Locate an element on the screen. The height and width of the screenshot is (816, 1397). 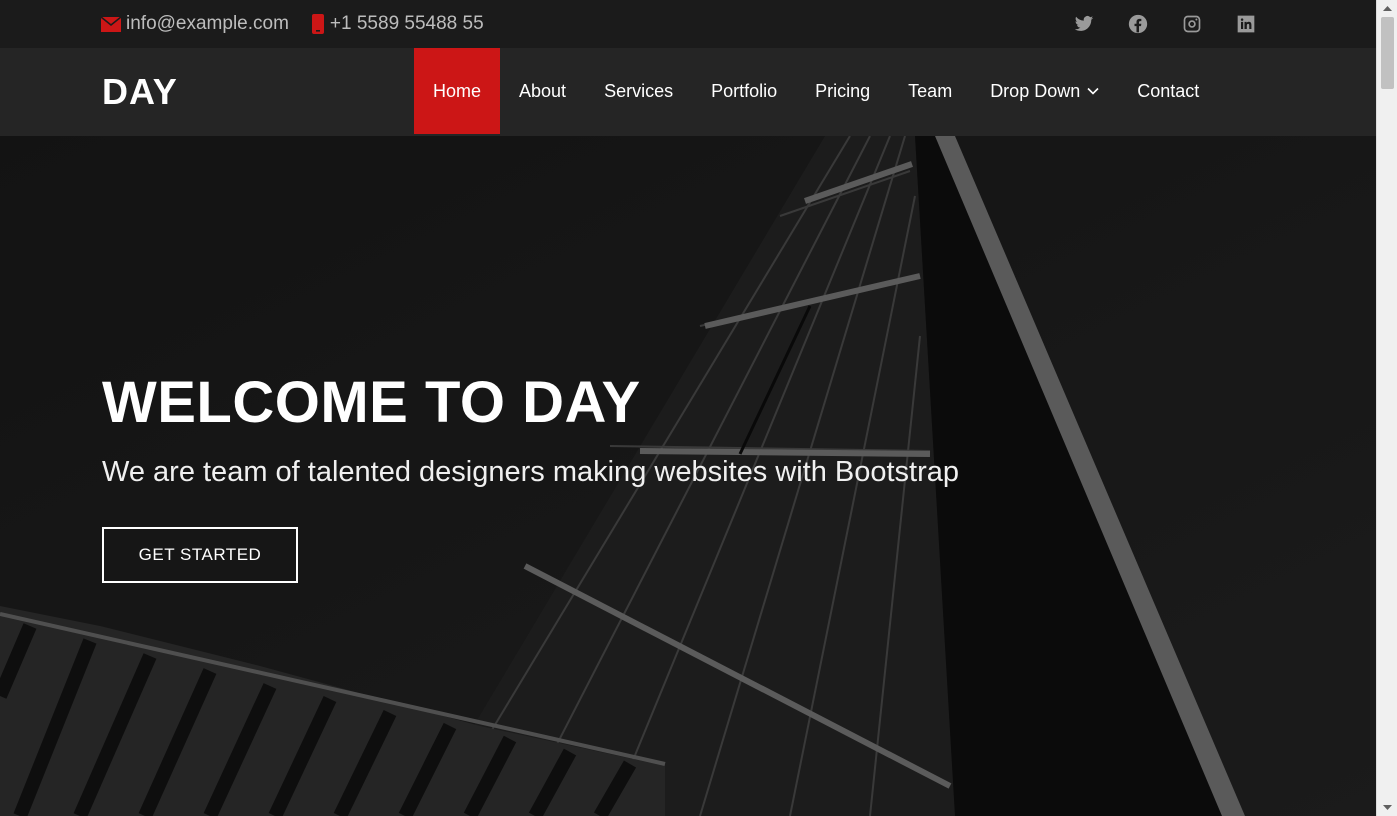
nav-team: Team is located at coordinates (930, 91).